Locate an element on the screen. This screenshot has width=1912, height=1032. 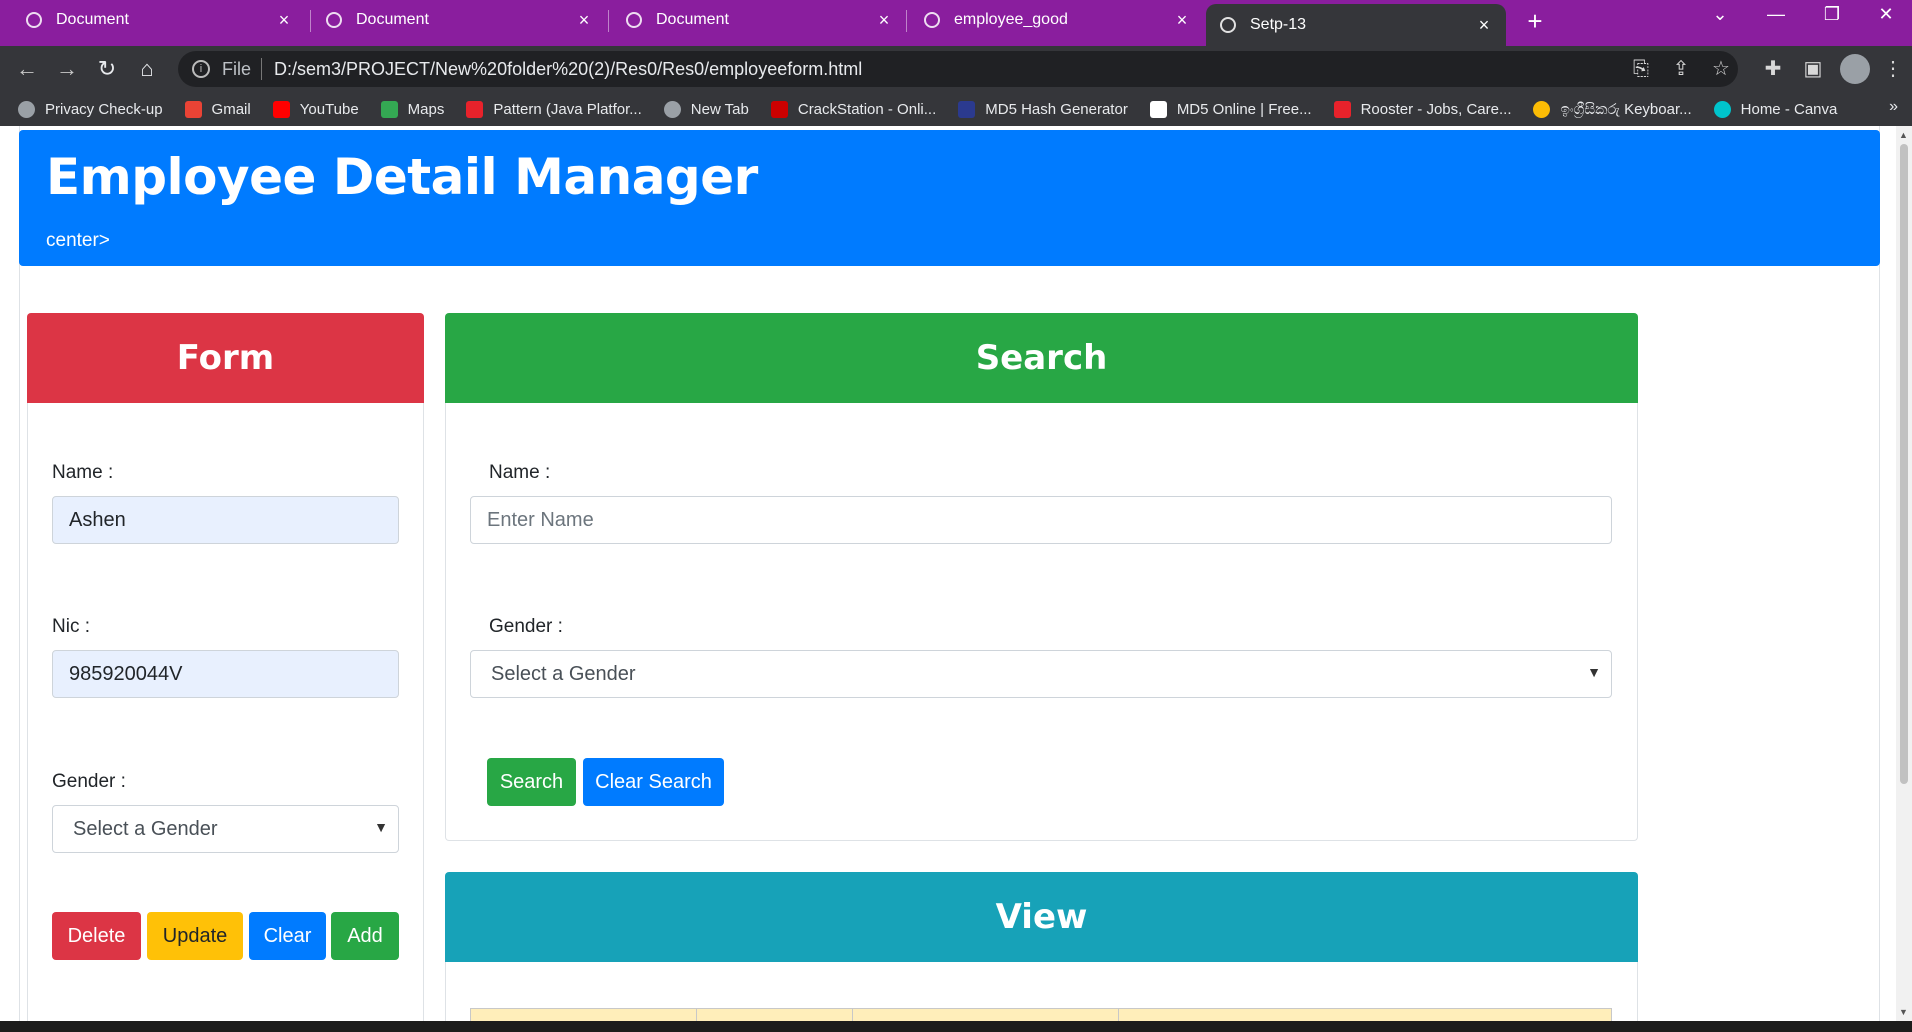
bookmark-canva: Home - Canva is located at coordinates (1775, 109).